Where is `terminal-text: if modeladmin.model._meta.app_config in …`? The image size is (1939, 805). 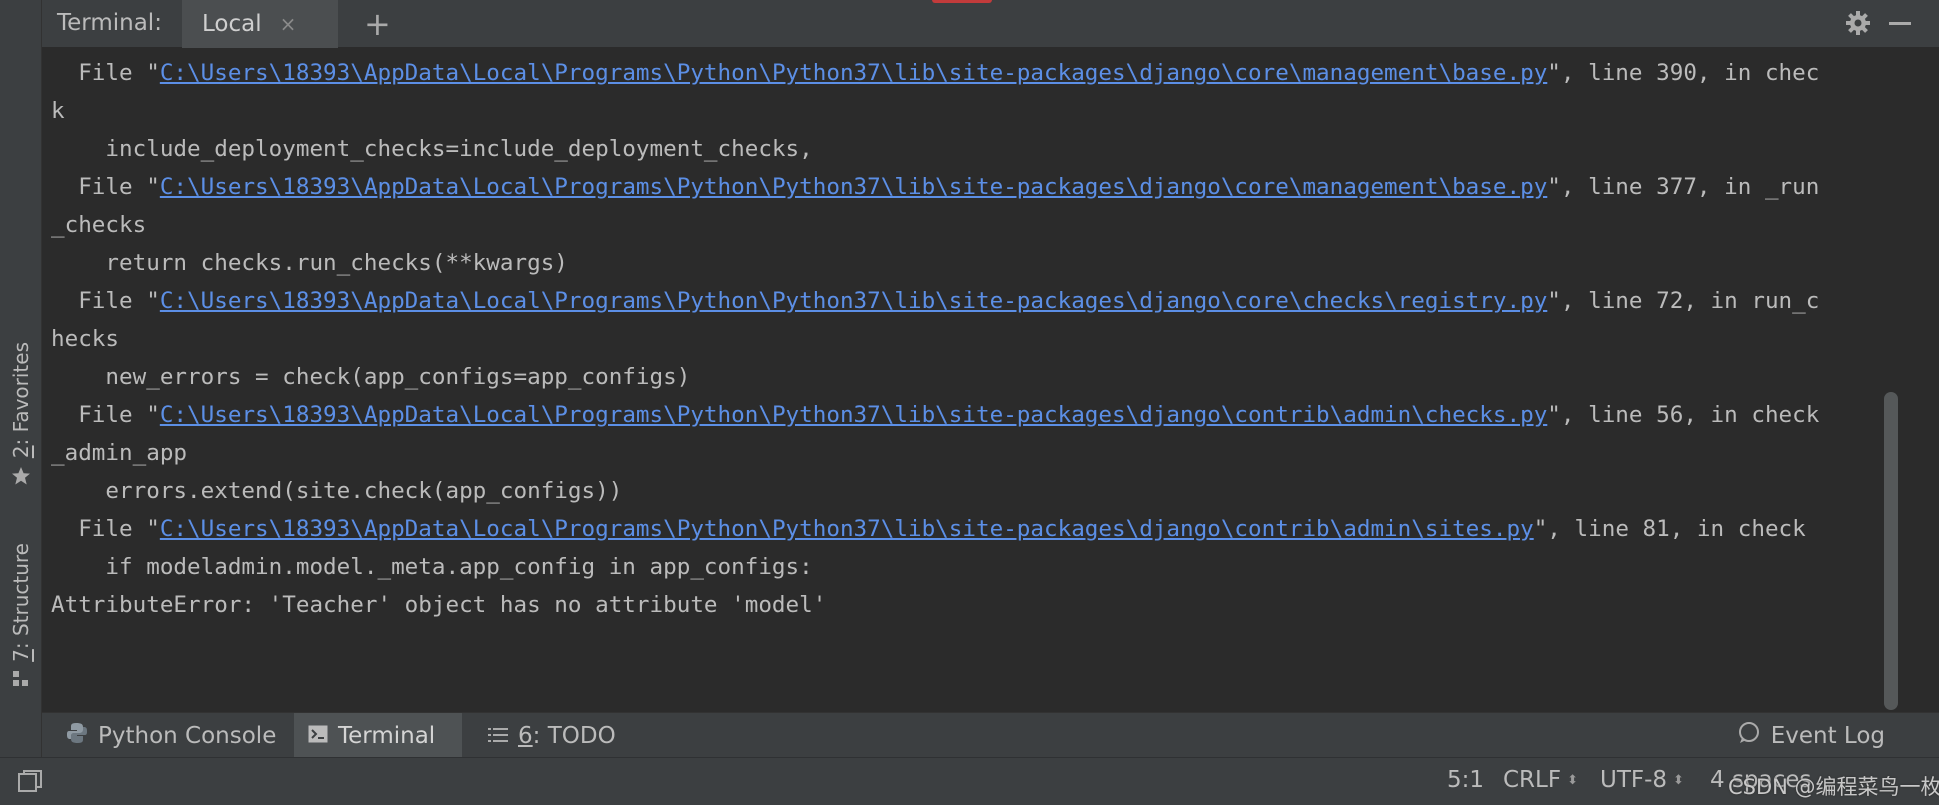 terminal-text: if modeladmin.model._meta.app_config in … is located at coordinates (432, 567).